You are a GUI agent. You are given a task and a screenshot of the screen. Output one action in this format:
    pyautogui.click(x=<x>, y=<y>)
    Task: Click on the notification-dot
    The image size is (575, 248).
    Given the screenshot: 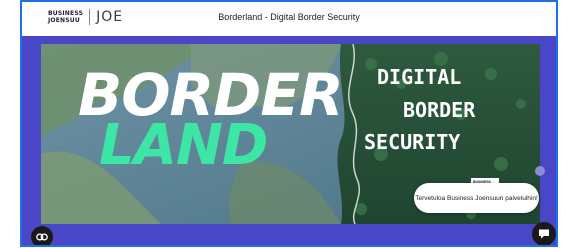 What is the action you would take?
    pyautogui.click(x=540, y=171)
    